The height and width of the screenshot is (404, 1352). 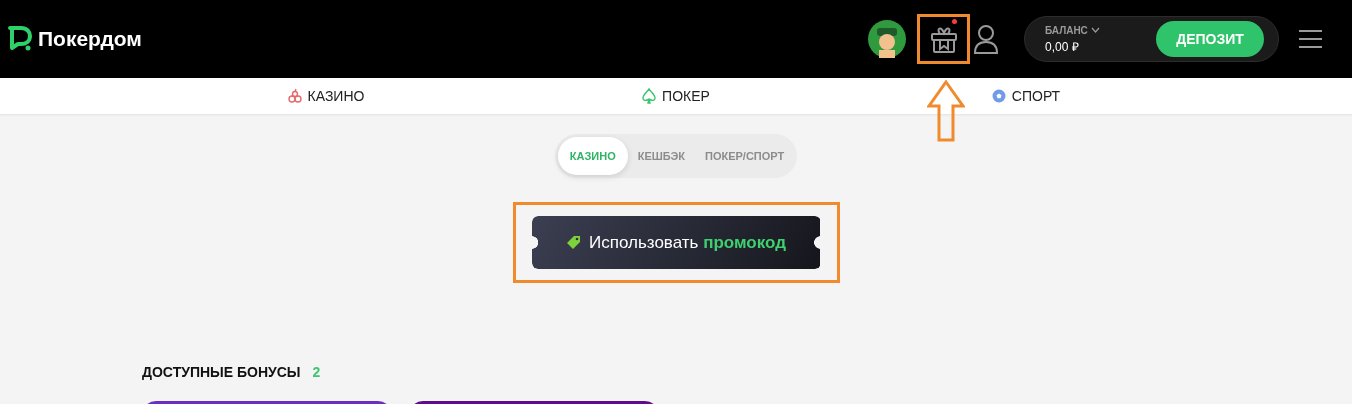 What do you see at coordinates (998, 96) in the screenshot?
I see `ball-icon` at bounding box center [998, 96].